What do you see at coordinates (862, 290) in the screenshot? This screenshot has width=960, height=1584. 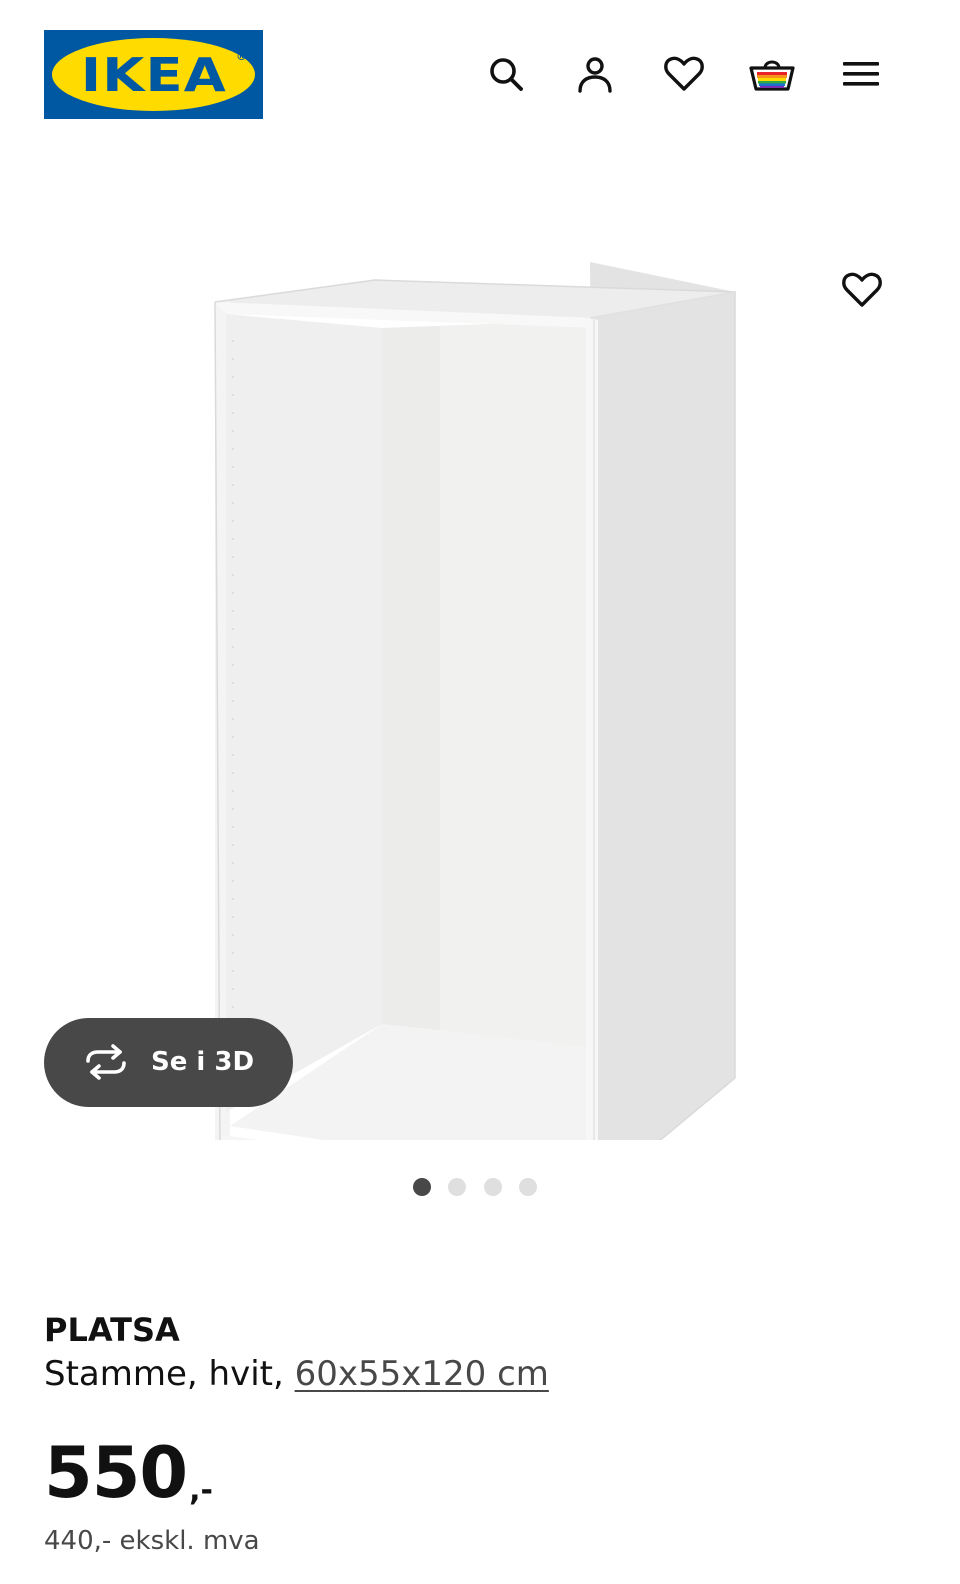 I see `add-to-favourites-heart-icon` at bounding box center [862, 290].